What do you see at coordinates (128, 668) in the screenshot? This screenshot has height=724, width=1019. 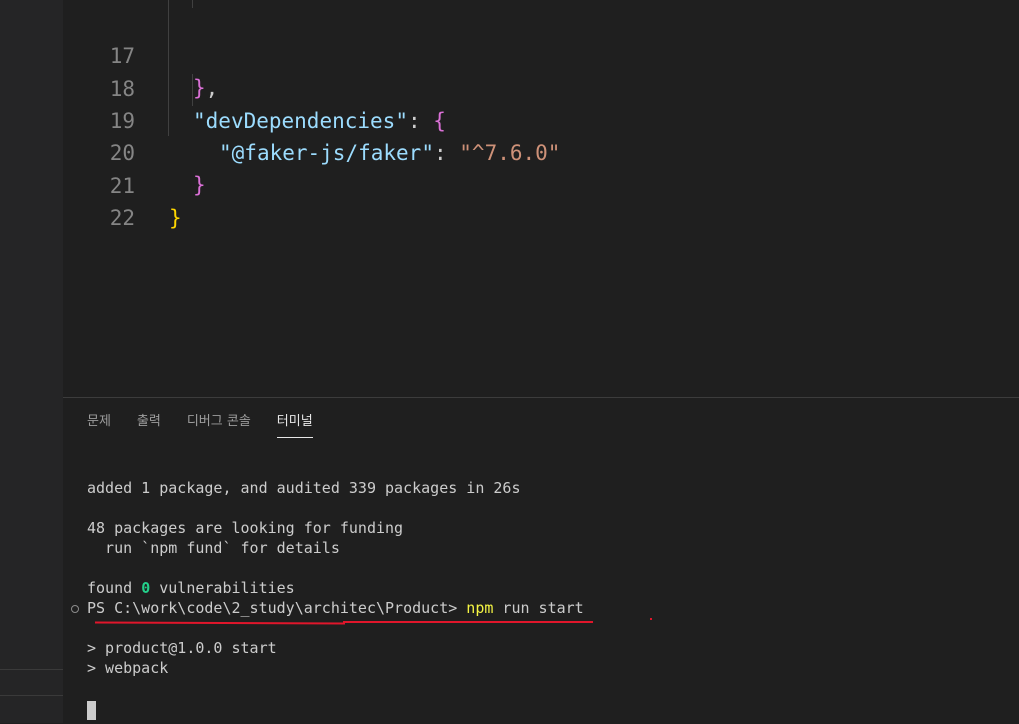 I see `terminal-line: > webpack` at bounding box center [128, 668].